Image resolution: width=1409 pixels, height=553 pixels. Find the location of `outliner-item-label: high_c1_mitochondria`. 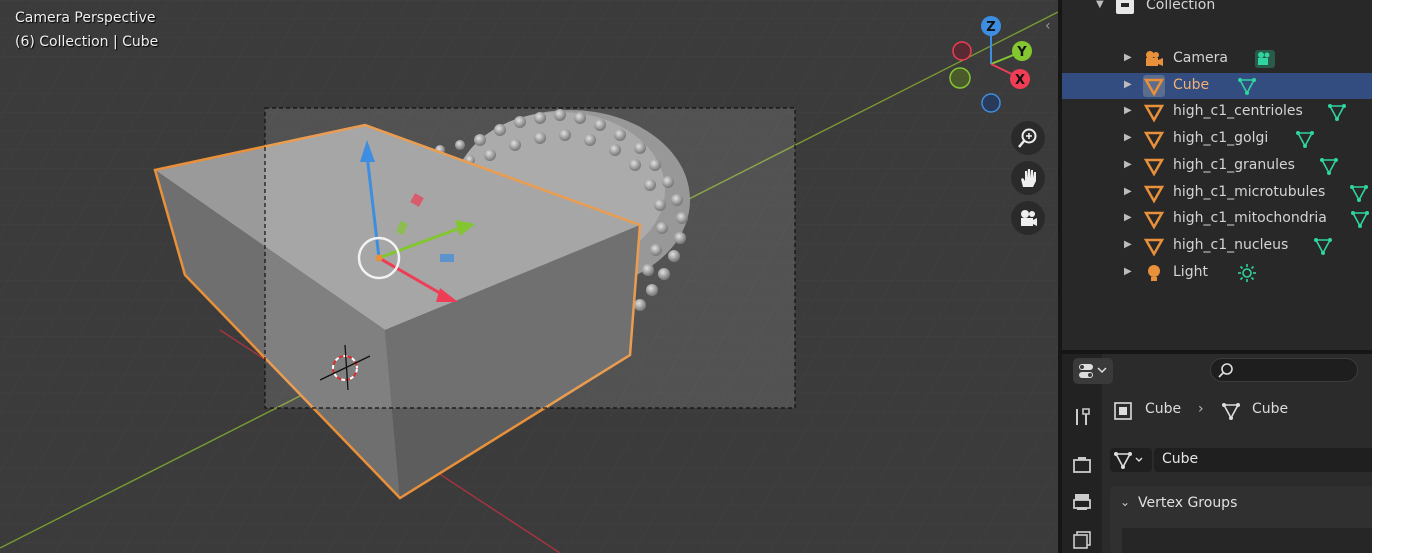

outliner-item-label: high_c1_mitochondria is located at coordinates (1250, 218).